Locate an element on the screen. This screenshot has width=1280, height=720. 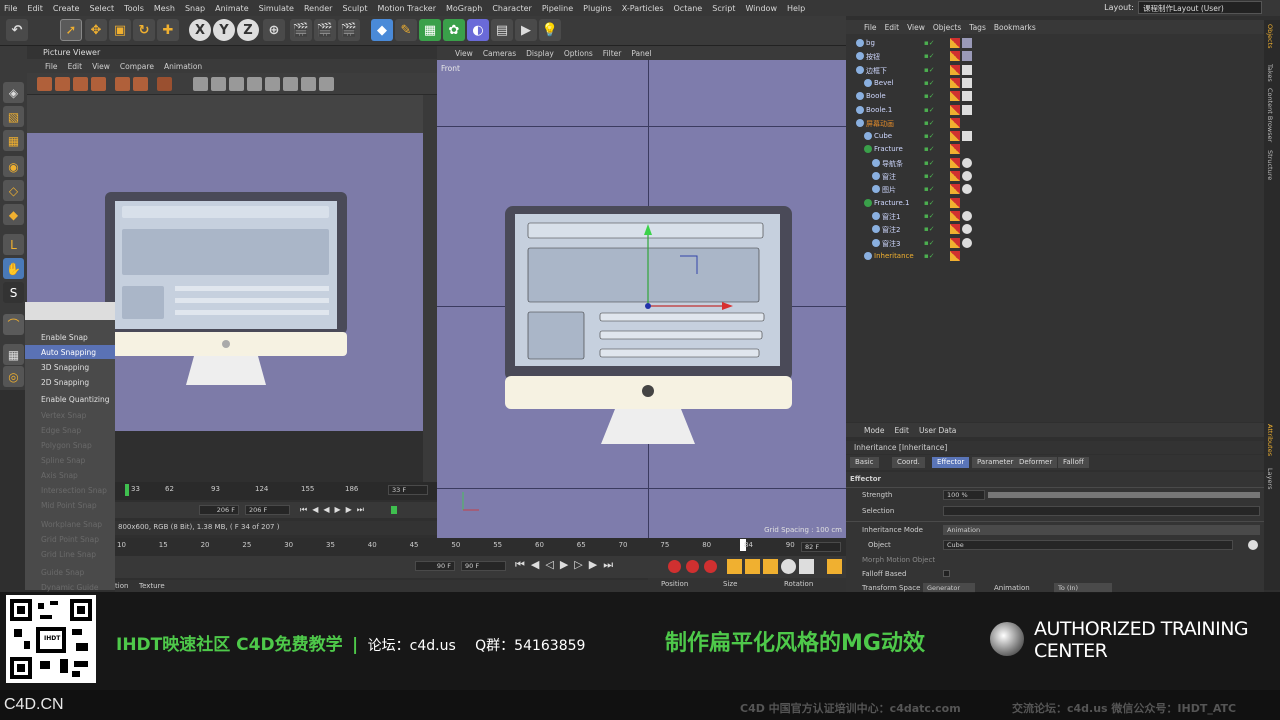
menu-item-script: Script is located at coordinates (723, 8).